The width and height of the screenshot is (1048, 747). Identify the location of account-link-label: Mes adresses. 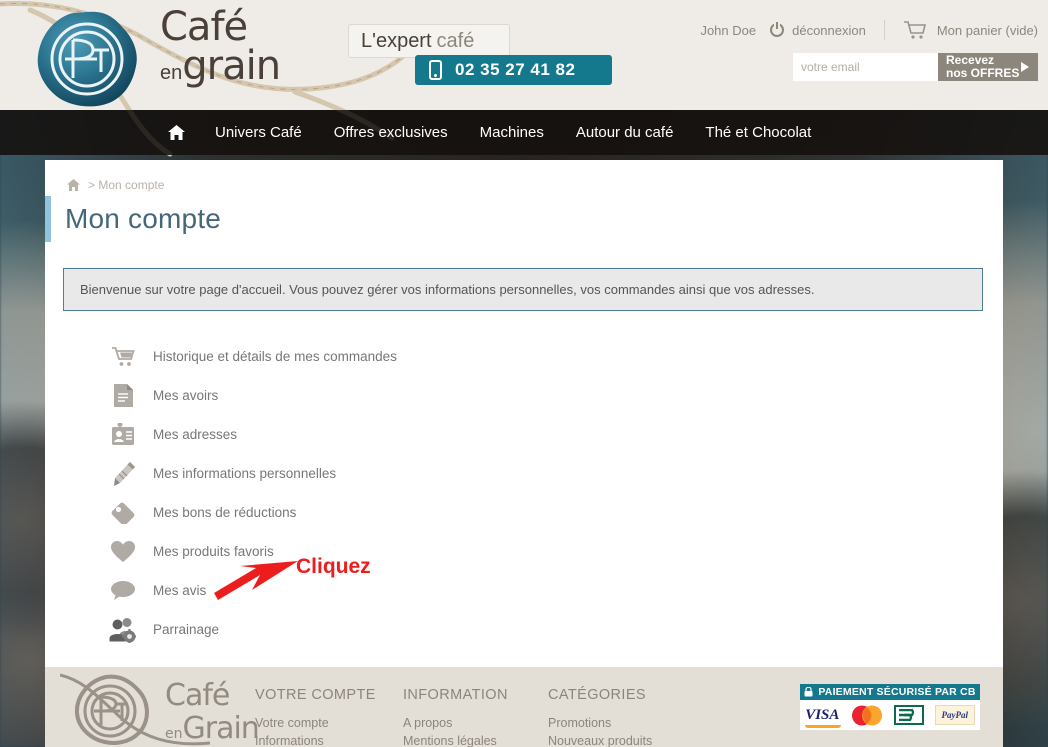
(195, 434).